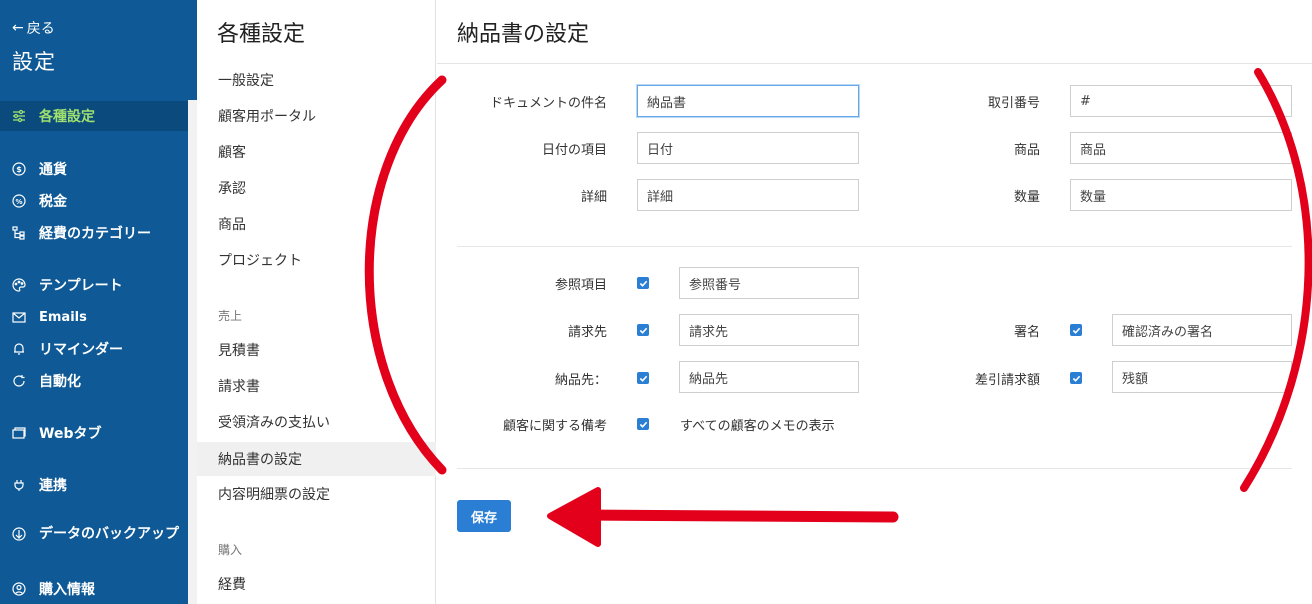 The width and height of the screenshot is (1312, 604). I want to click on sidebar-item-label: Webタブ, so click(70, 434).